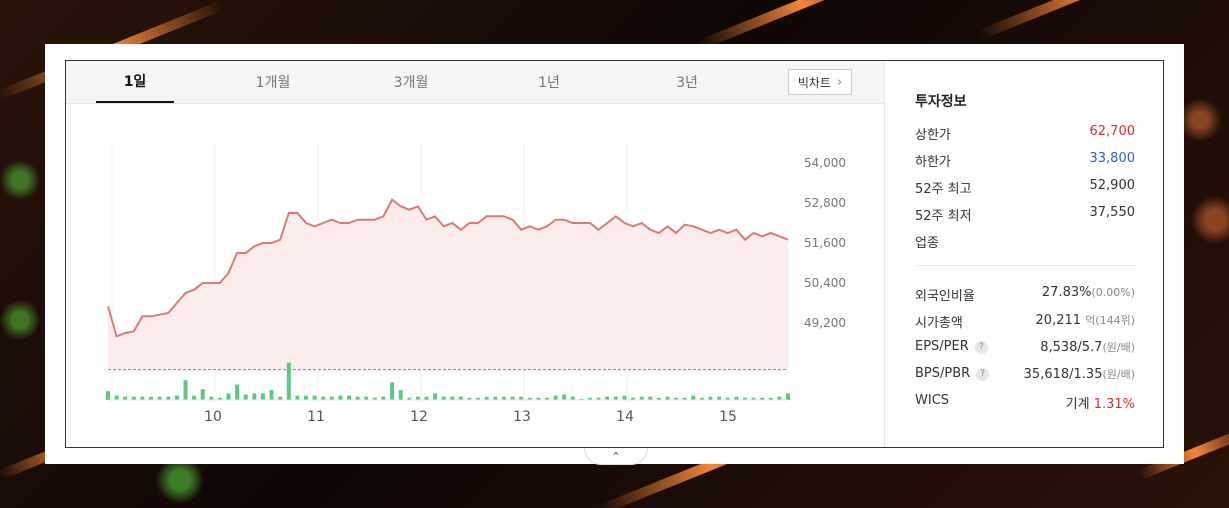 Image resolution: width=1229 pixels, height=508 pixels. What do you see at coordinates (1071, 347) in the screenshot?
I see `eps-per-value: 8,538/5.7` at bounding box center [1071, 347].